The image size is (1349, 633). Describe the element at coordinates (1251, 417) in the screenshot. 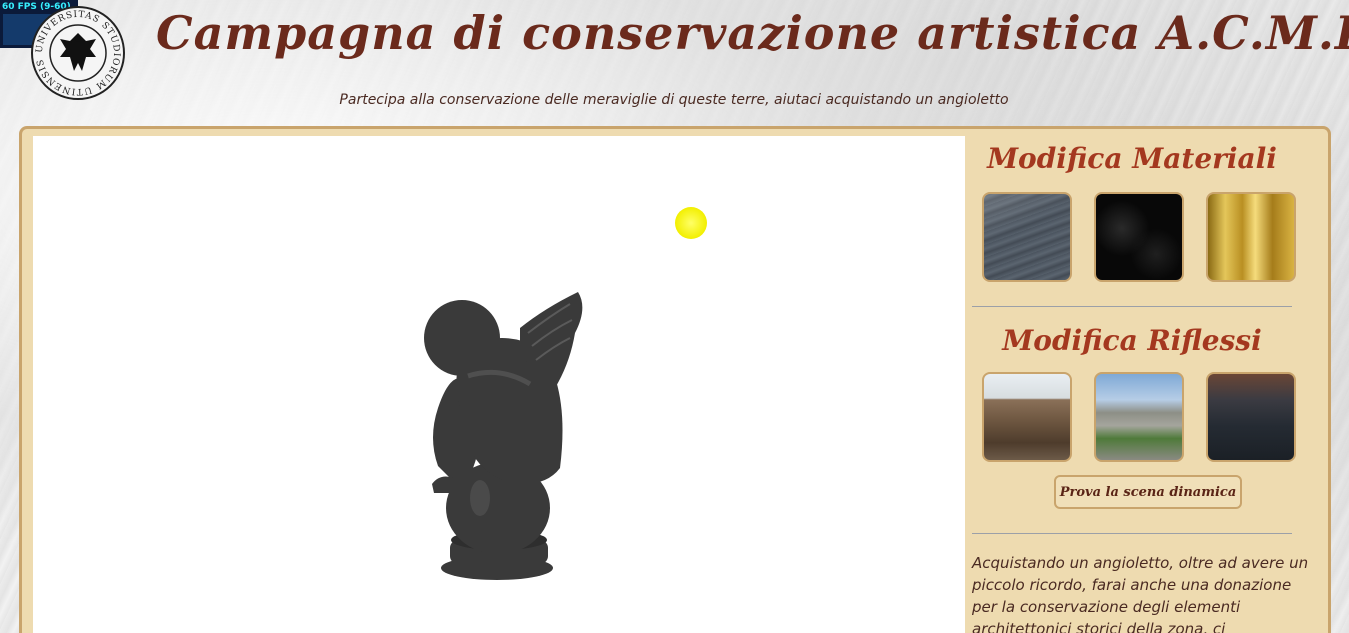

I see `reflection-colosseum-night-thumbnail` at that location.